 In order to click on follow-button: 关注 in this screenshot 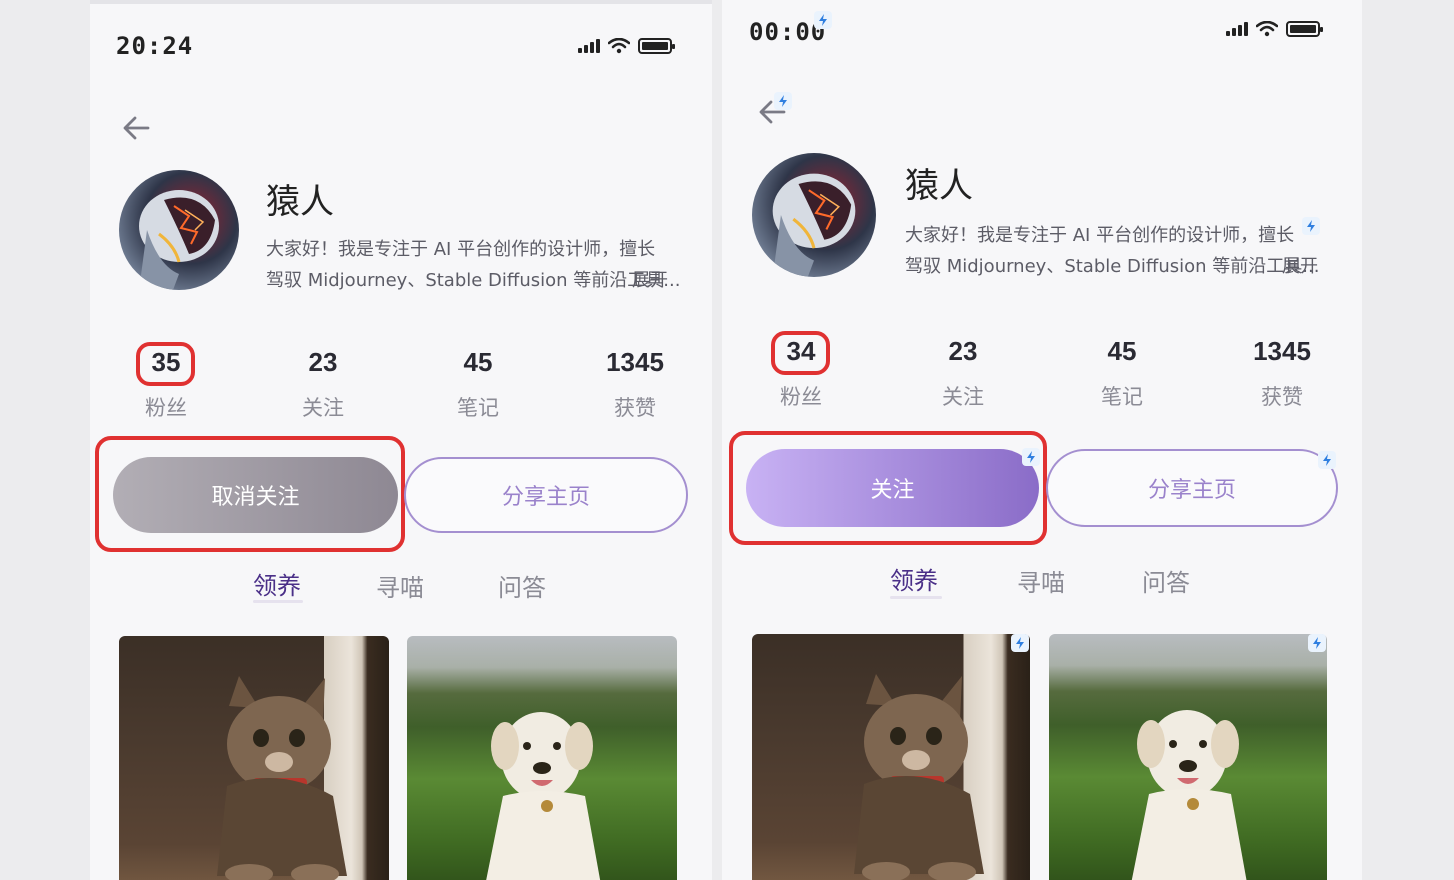, I will do `click(892, 488)`.